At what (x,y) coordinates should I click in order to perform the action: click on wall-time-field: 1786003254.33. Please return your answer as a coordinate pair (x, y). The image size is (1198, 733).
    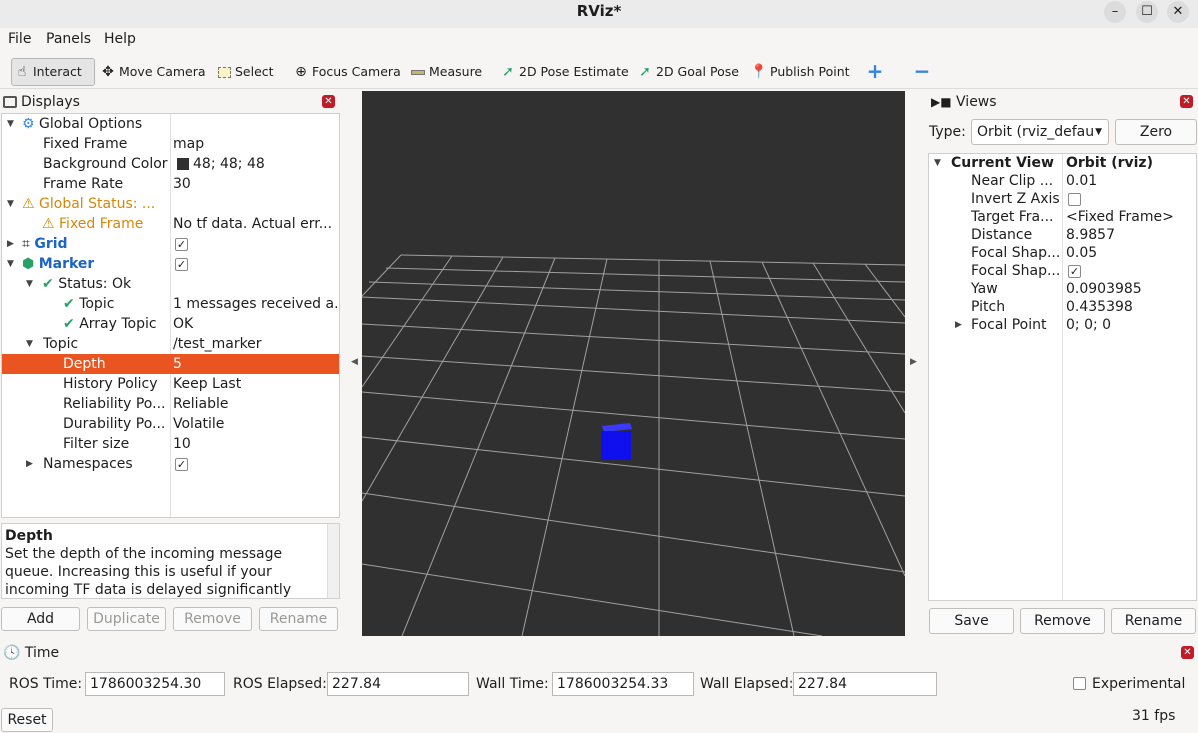
    Looking at the image, I should click on (623, 684).